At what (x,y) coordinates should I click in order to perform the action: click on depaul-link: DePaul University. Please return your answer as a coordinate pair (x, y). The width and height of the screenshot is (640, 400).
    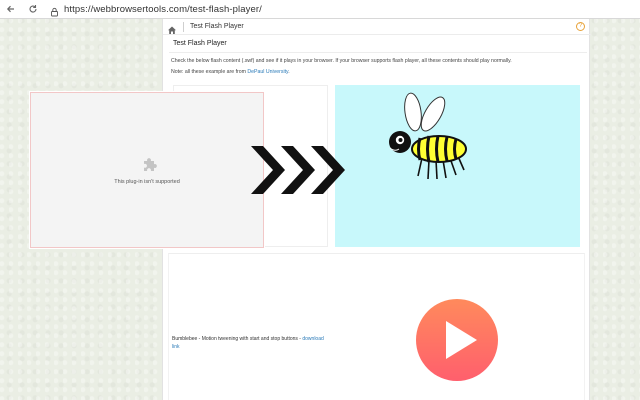
    Looking at the image, I should click on (267, 72).